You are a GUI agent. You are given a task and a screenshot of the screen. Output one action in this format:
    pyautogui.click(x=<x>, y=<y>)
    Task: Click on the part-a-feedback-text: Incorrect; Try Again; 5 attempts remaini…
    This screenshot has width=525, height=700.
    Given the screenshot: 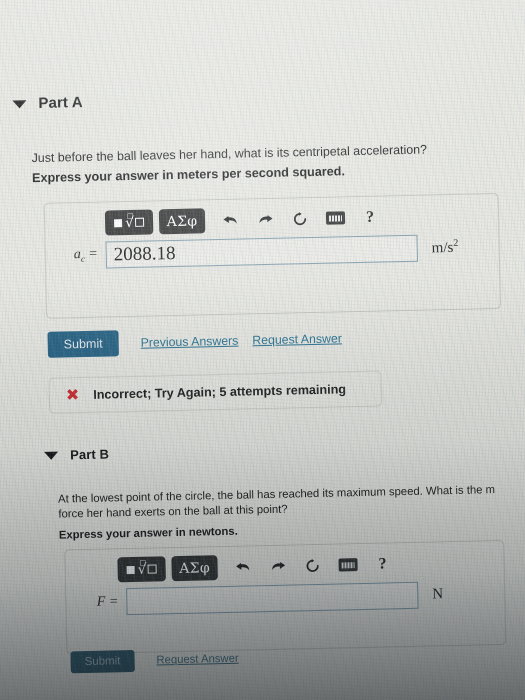 What is the action you would take?
    pyautogui.click(x=220, y=392)
    